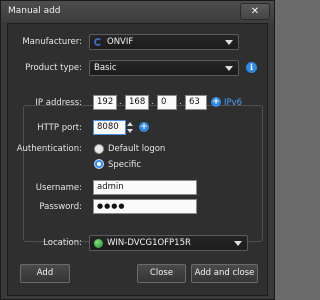  What do you see at coordinates (105, 102) in the screenshot?
I see `ip-octet-1-input: 192` at bounding box center [105, 102].